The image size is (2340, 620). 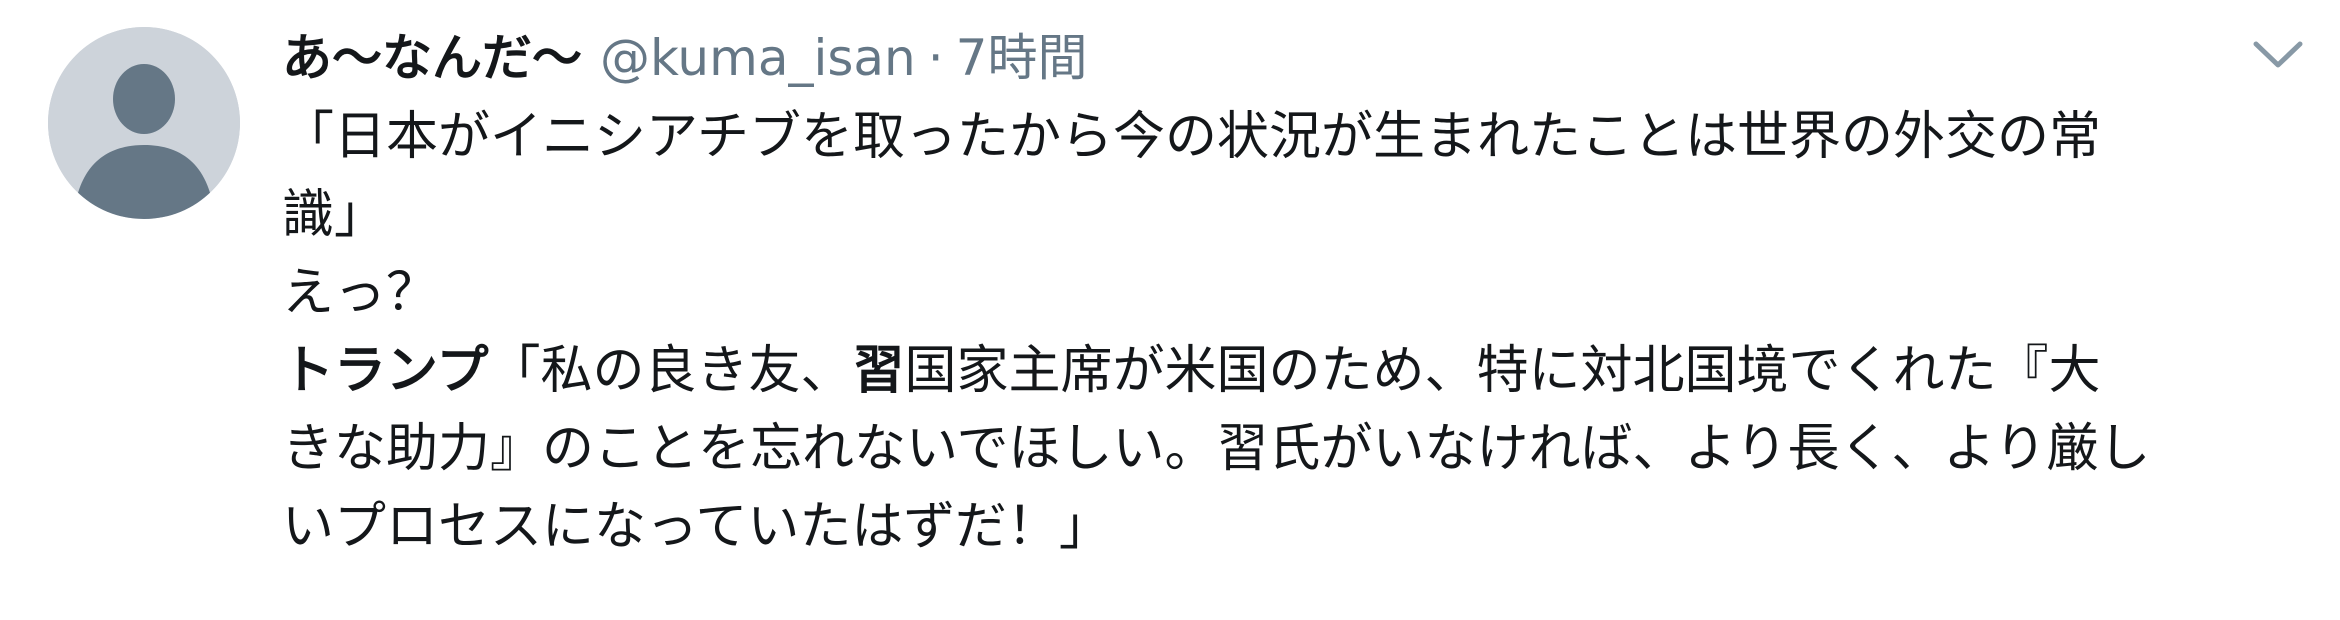 What do you see at coordinates (878, 371) in the screenshot?
I see `tweet-bold-xi: 習` at bounding box center [878, 371].